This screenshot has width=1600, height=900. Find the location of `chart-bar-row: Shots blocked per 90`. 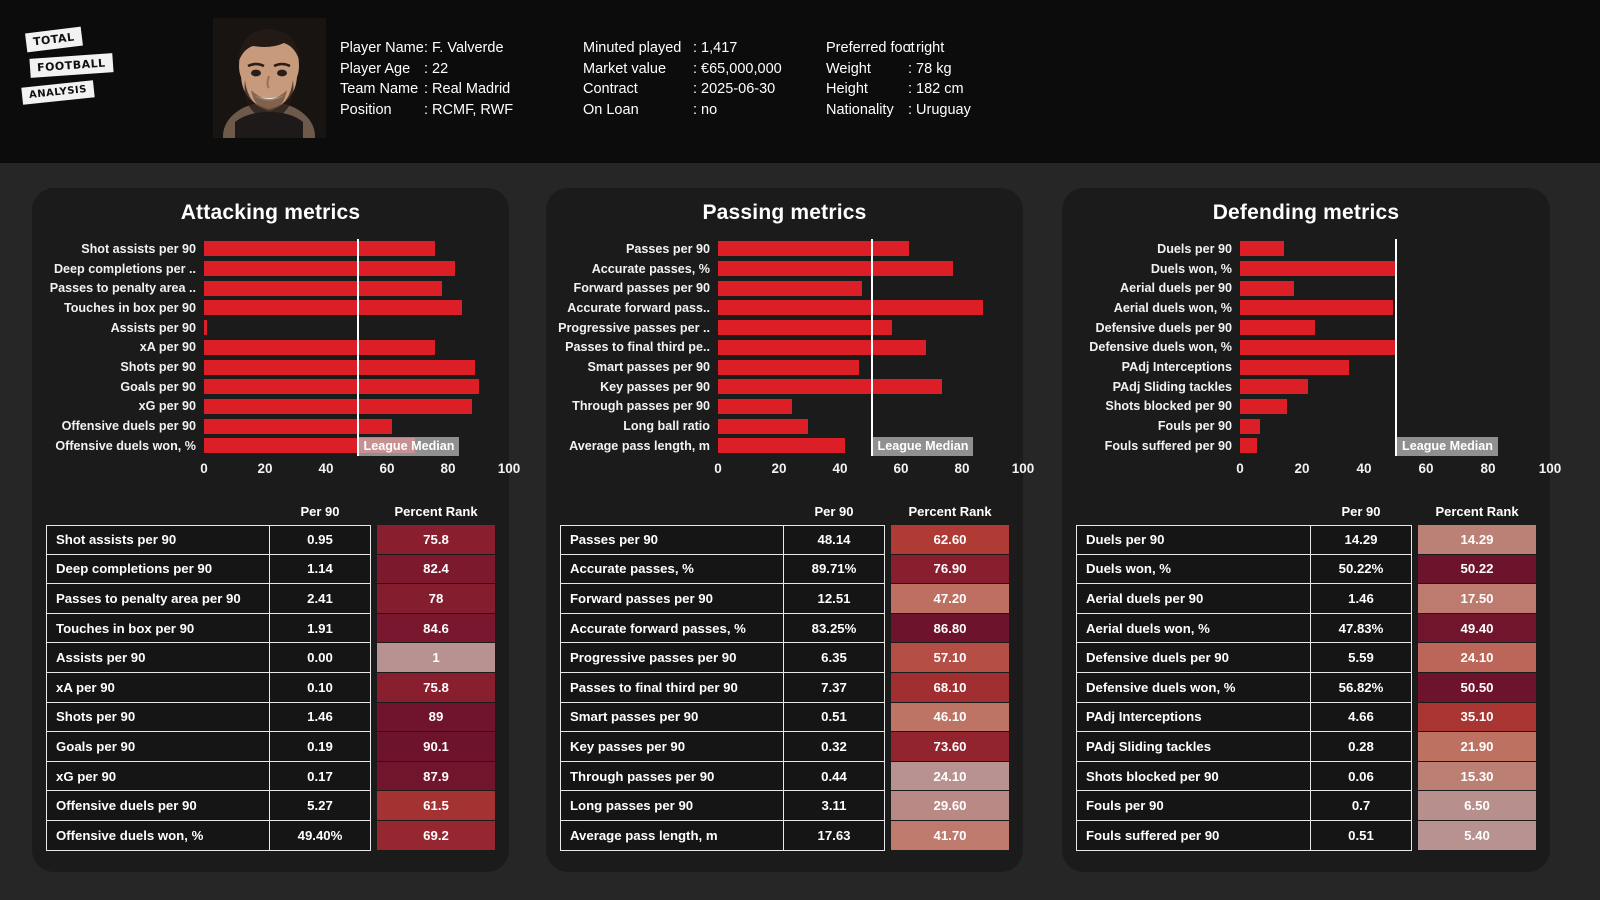

chart-bar-row: Shots blocked per 90 is located at coordinates (1306, 407).